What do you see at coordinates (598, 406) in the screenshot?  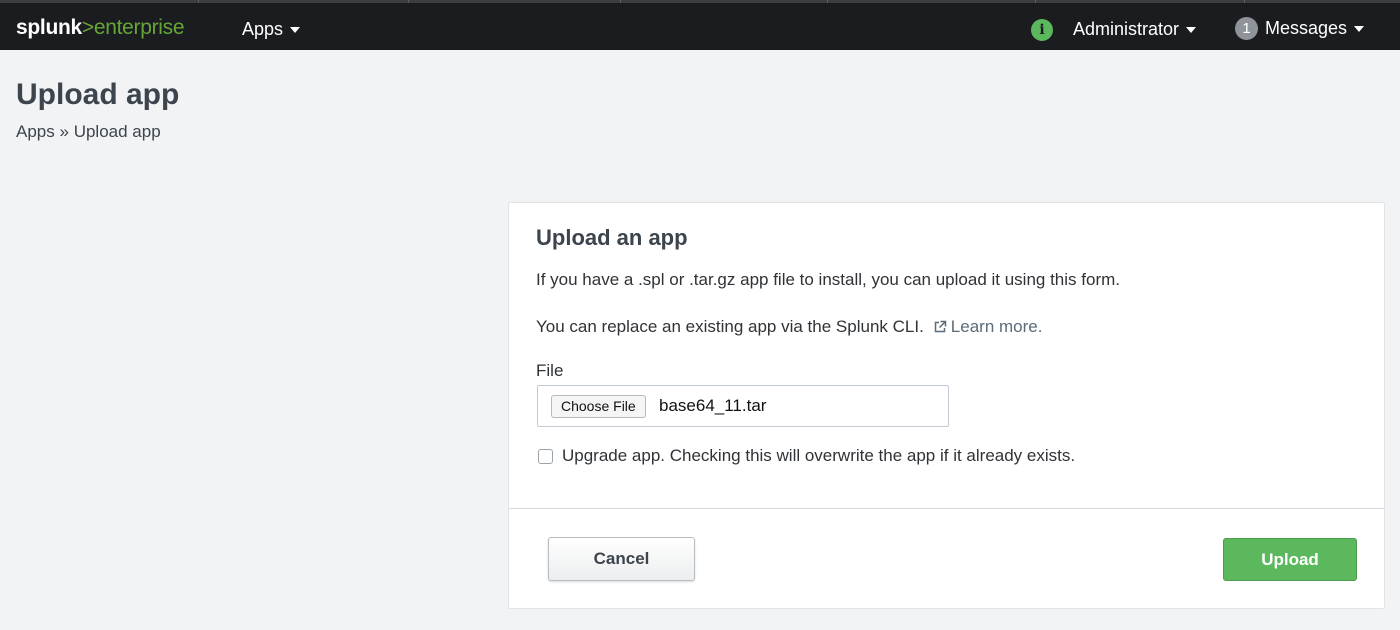 I see `choose-file-button: Choose File` at bounding box center [598, 406].